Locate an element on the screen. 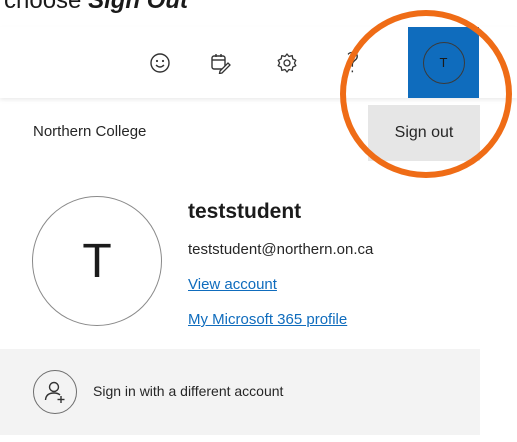 This screenshot has width=517, height=442. caption-prefix: choose is located at coordinates (46, 7).